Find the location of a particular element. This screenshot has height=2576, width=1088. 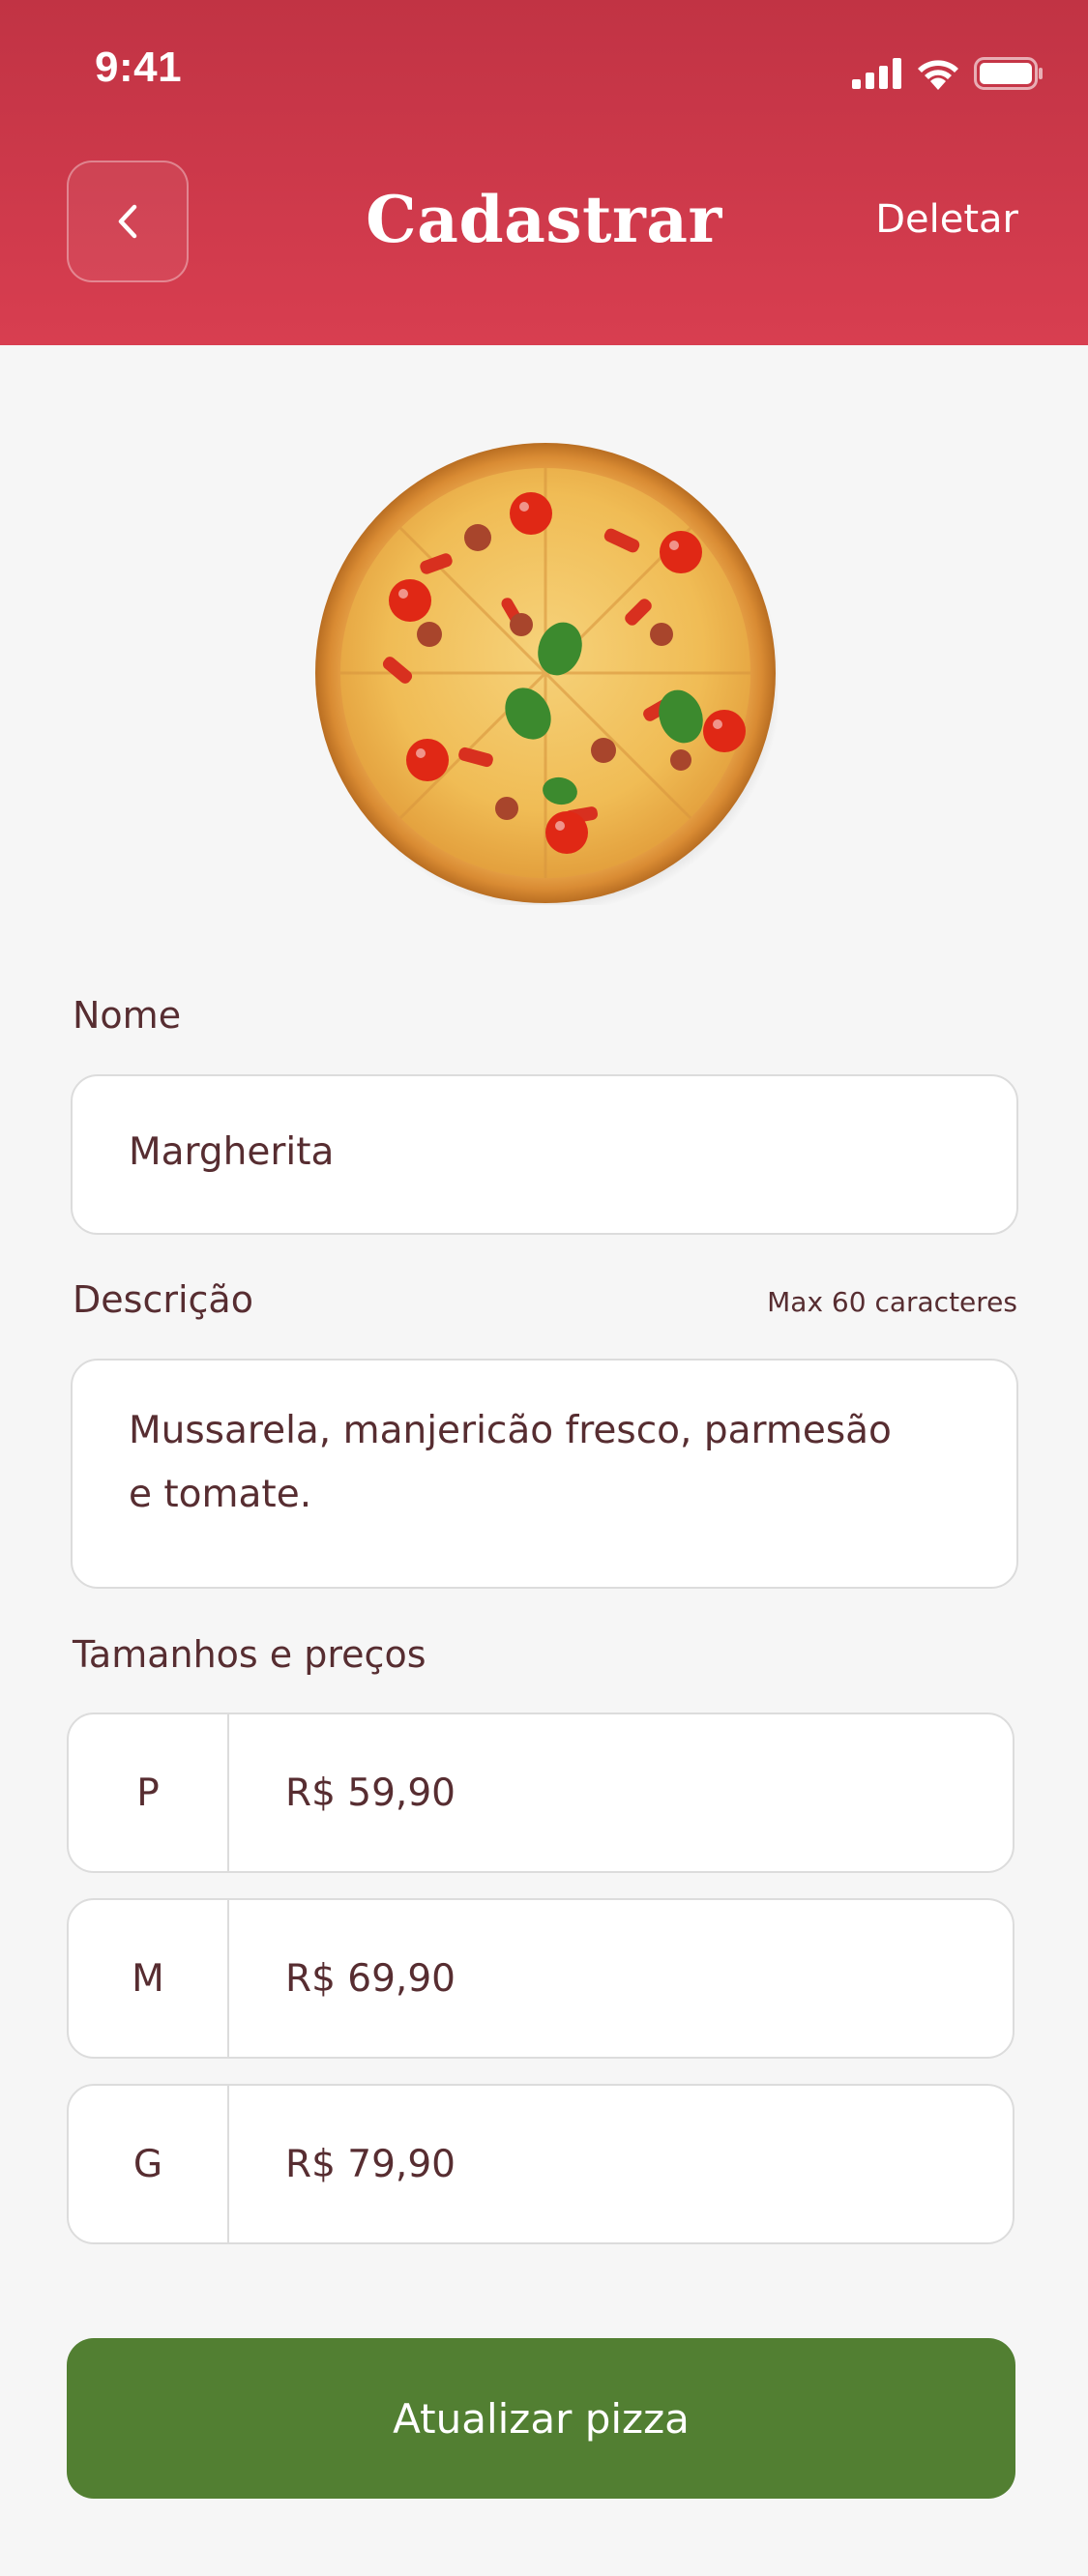

wifi-icon is located at coordinates (938, 75).